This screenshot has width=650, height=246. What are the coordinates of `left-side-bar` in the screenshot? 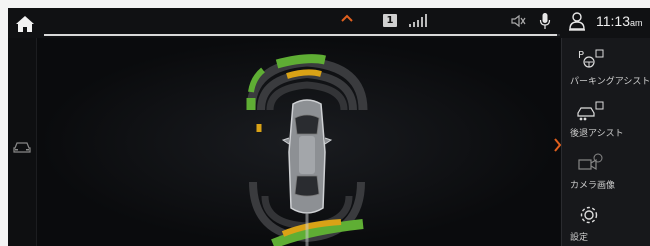 It's located at (22, 142).